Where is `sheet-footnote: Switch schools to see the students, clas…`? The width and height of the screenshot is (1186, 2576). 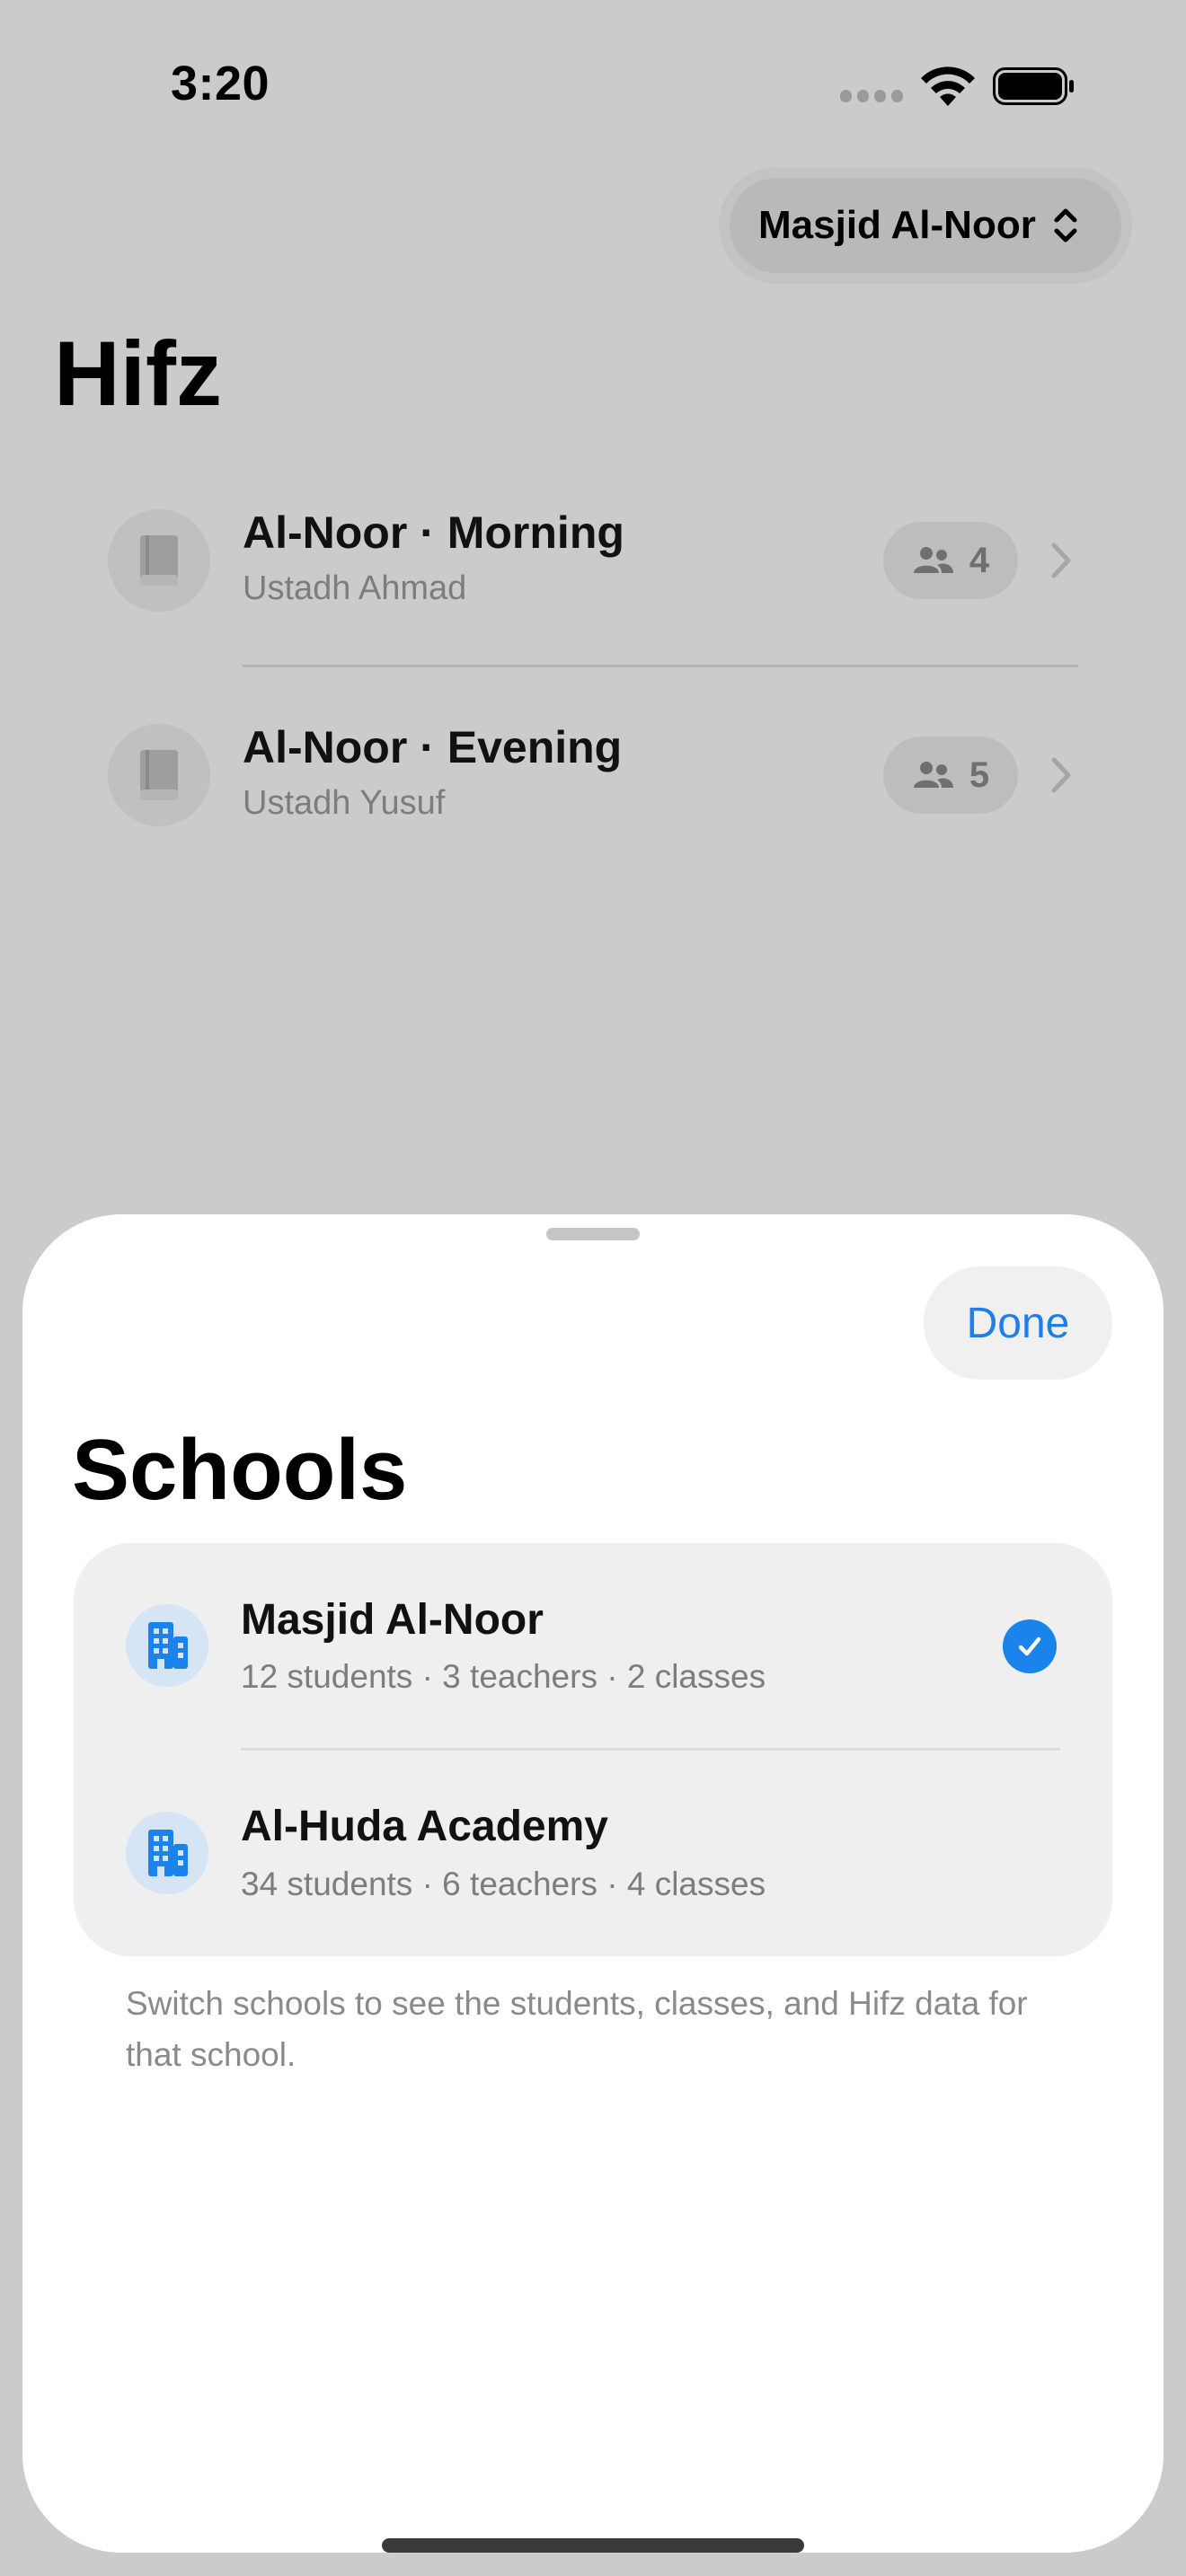
sheet-footnote: Switch schools to see the students, clas… is located at coordinates (577, 2029).